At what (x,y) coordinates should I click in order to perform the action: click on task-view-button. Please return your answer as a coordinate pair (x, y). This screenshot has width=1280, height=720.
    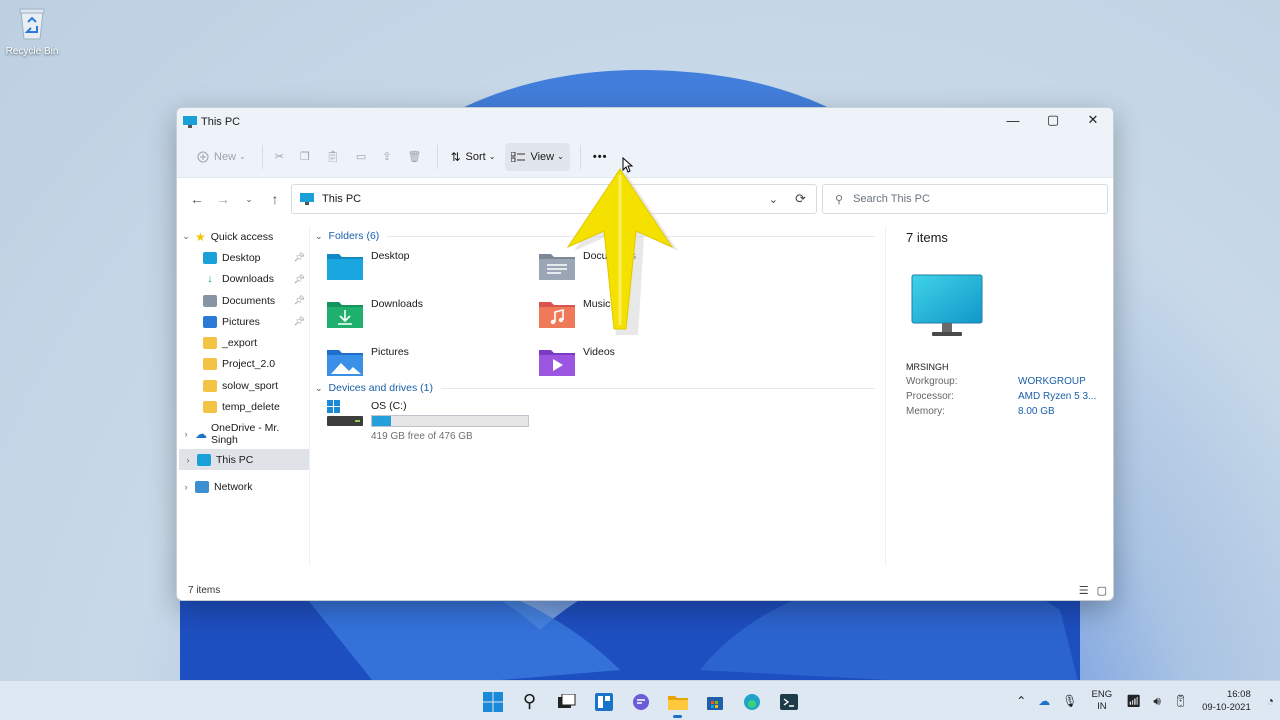
    Looking at the image, I should click on (566, 701).